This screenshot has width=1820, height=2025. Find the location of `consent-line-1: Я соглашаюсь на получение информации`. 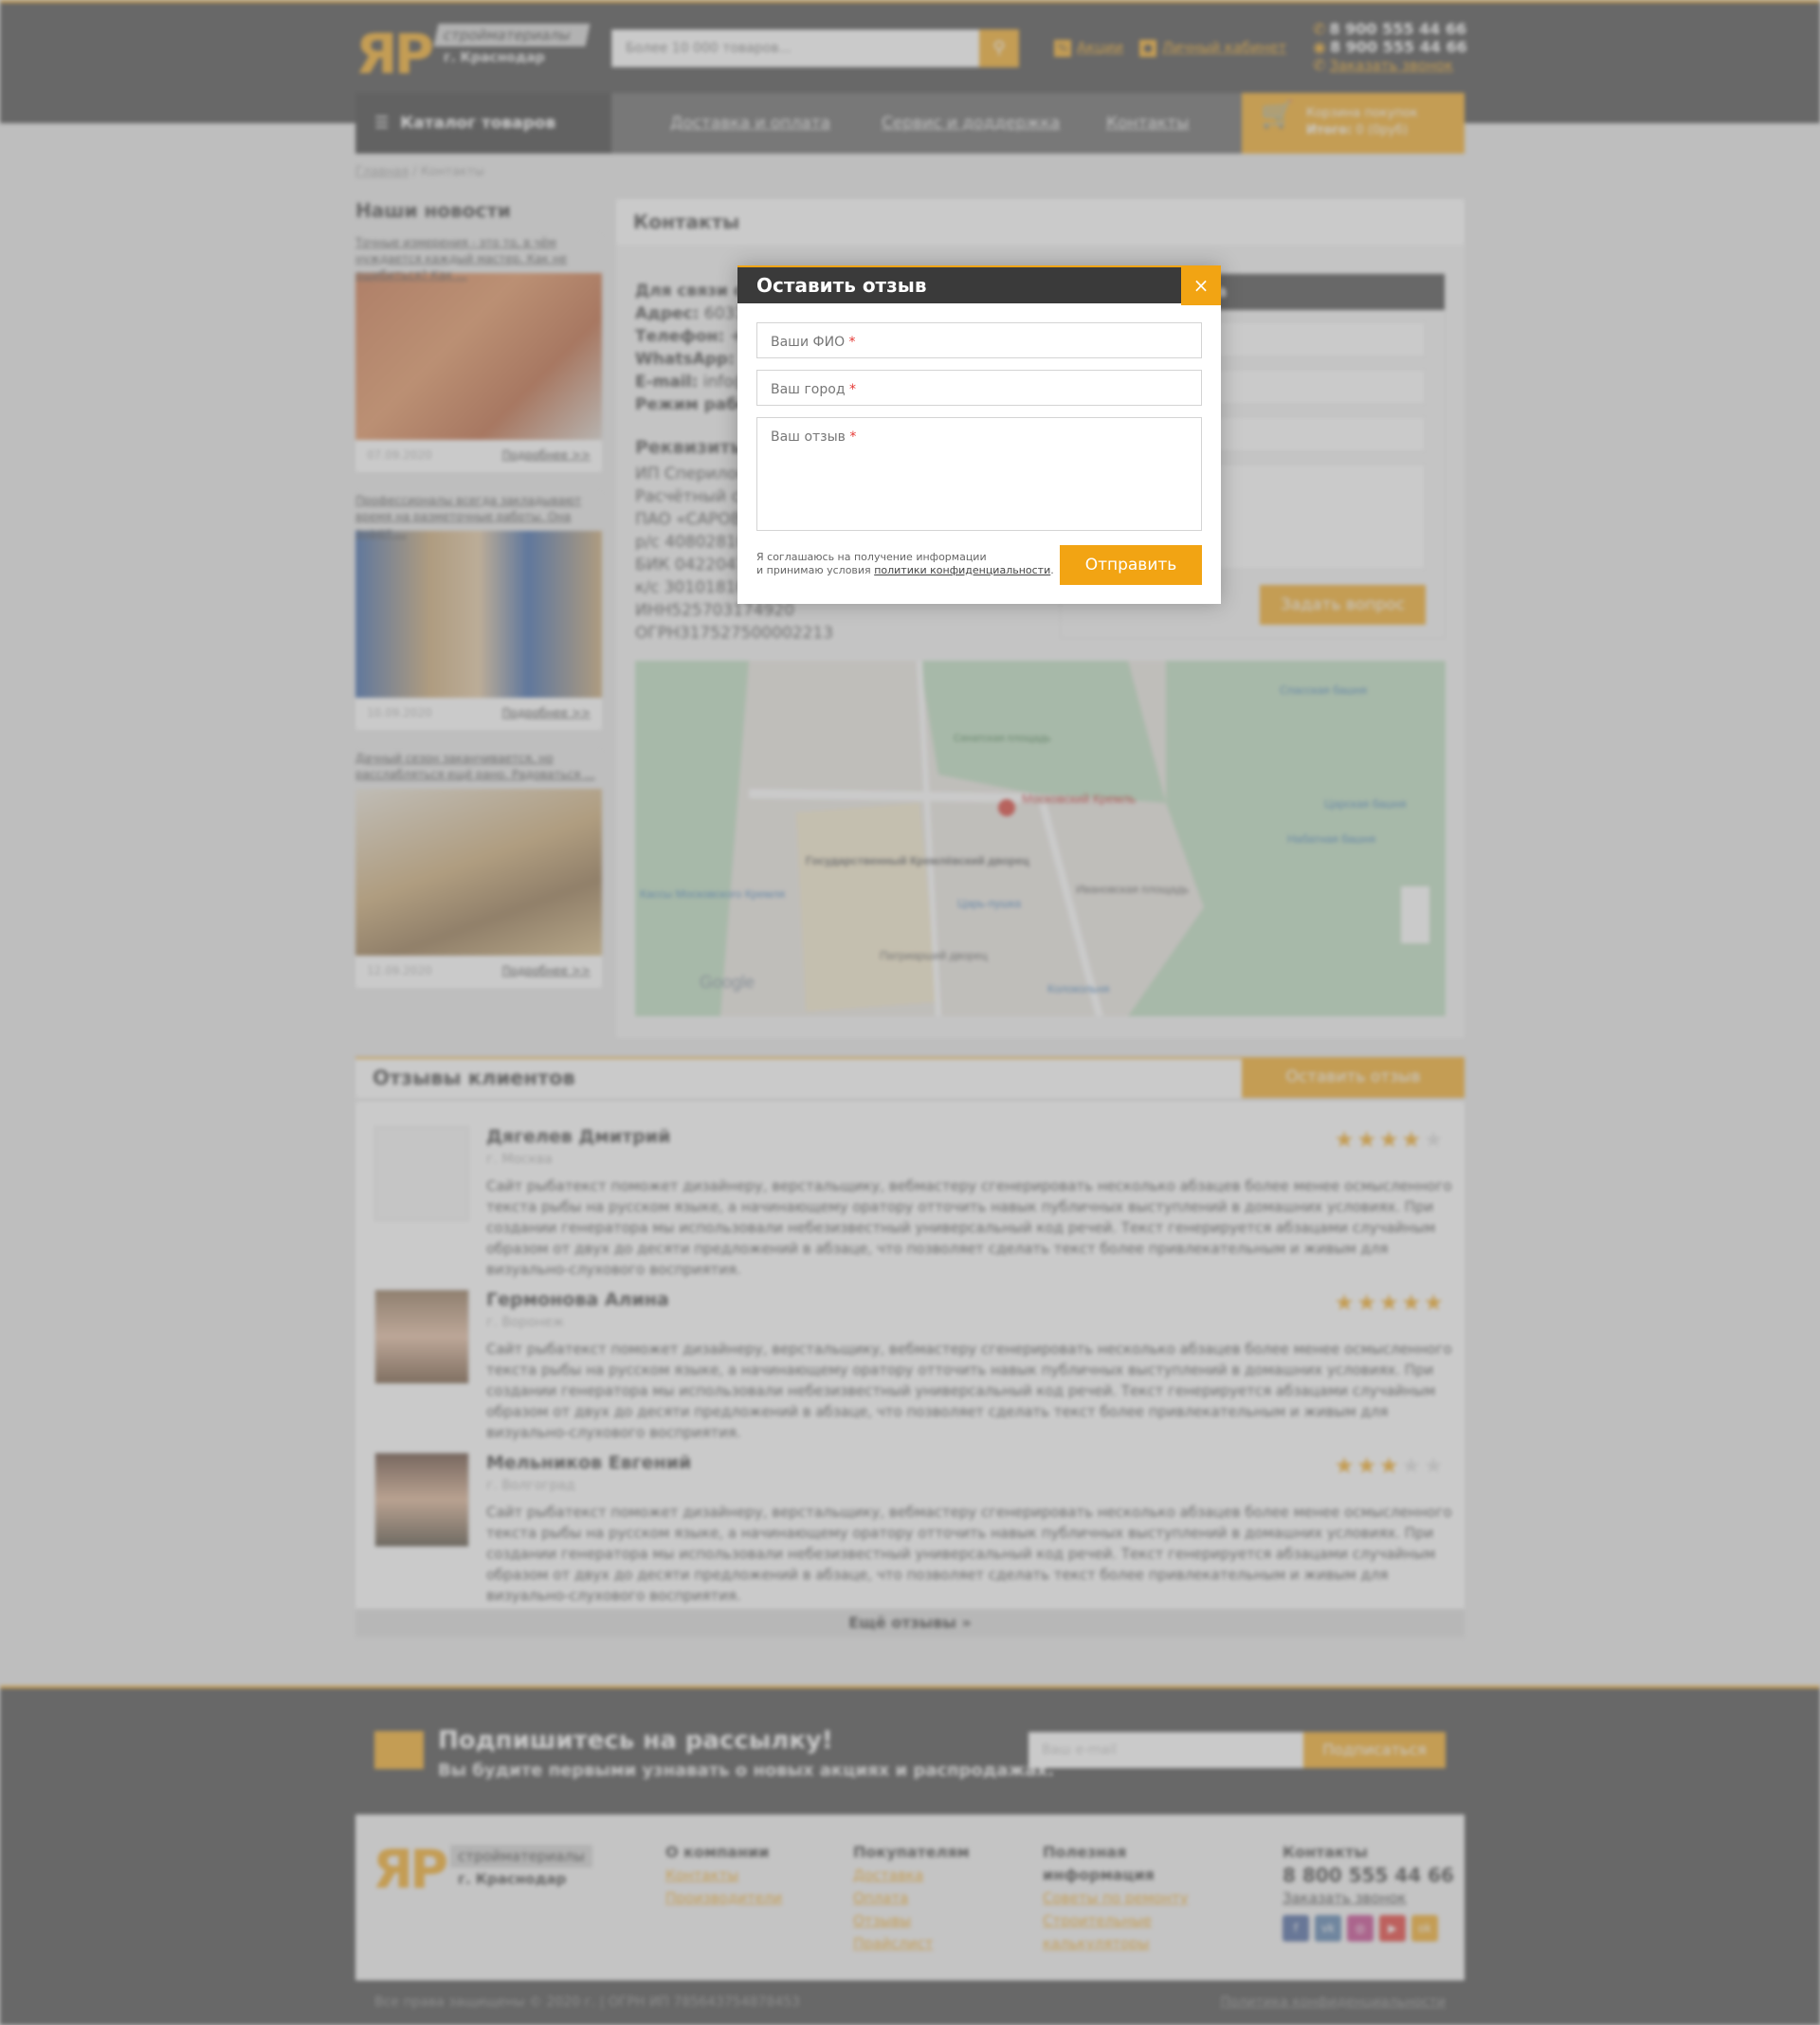

consent-line-1: Я соглашаюсь на получение информации is located at coordinates (871, 557).